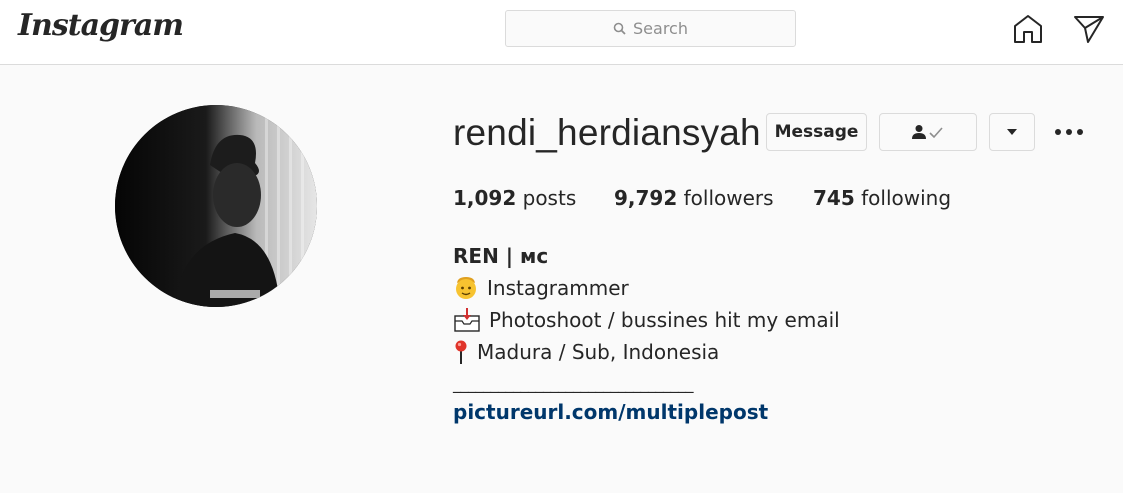  What do you see at coordinates (610, 412) in the screenshot?
I see `bio-website-link: pictureurl.com/multiplepost` at bounding box center [610, 412].